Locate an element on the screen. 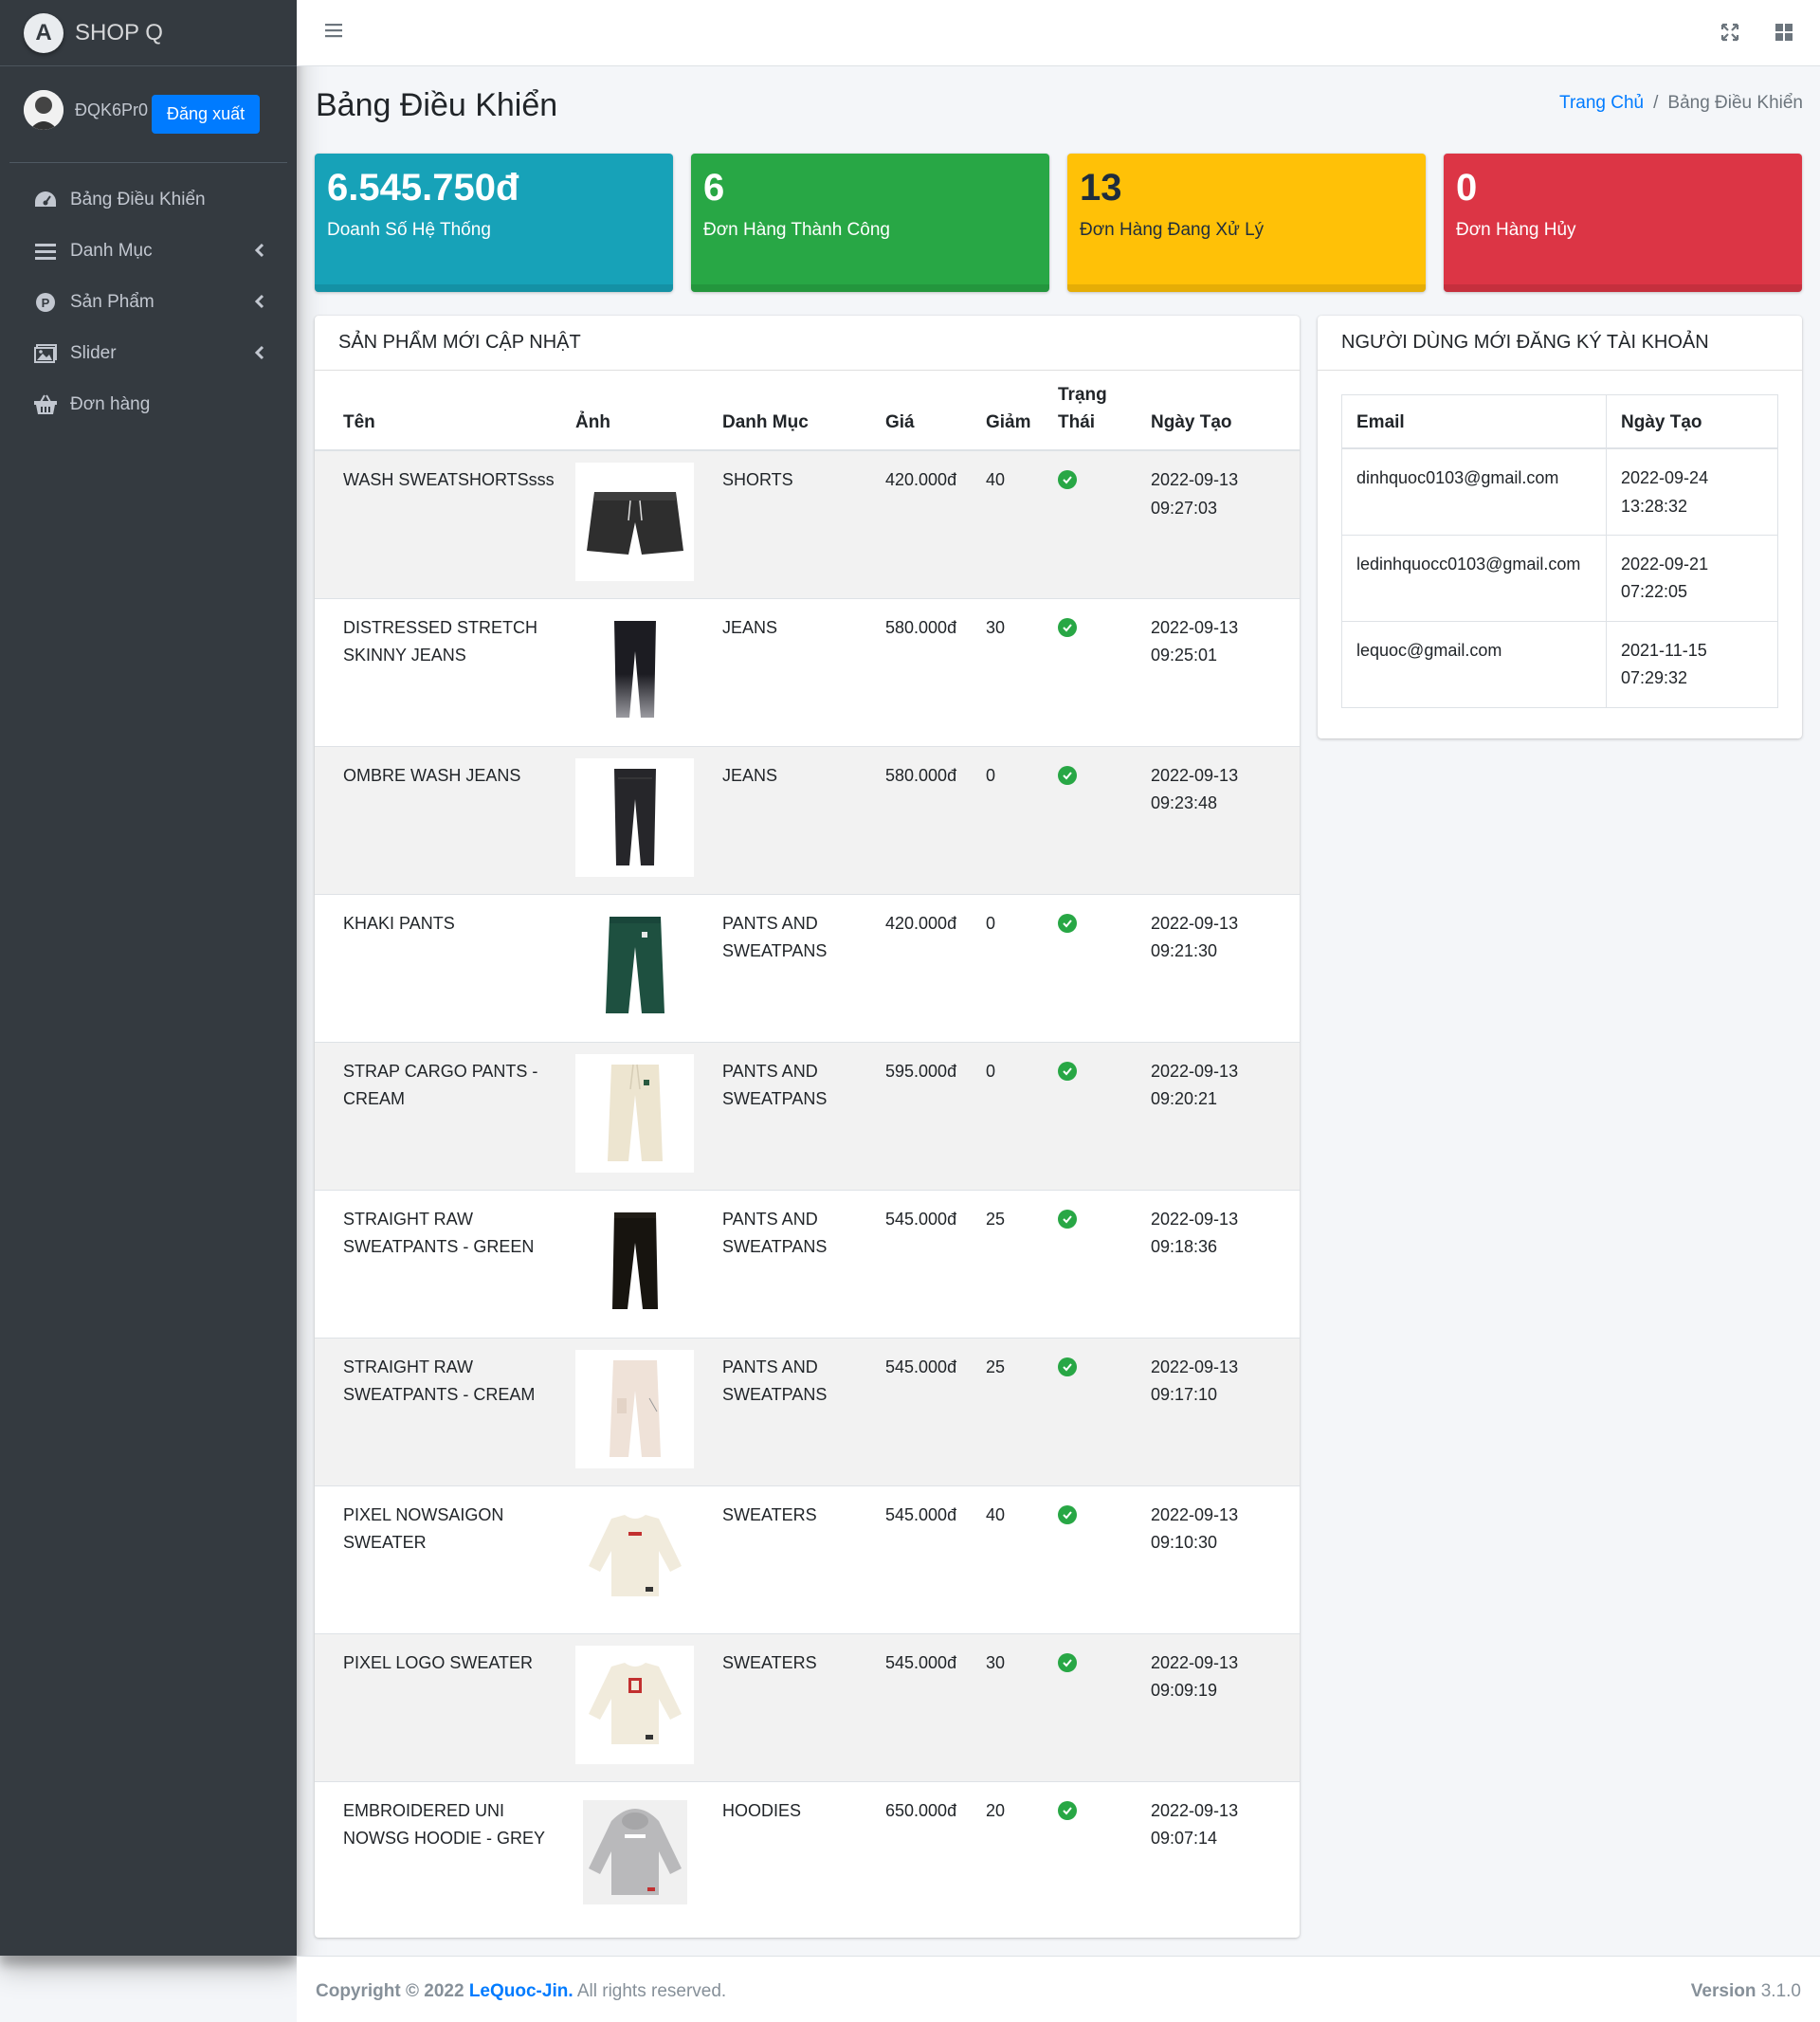 The image size is (1820, 2022). author-link: LeQuoc-Jin. is located at coordinates (521, 1991).